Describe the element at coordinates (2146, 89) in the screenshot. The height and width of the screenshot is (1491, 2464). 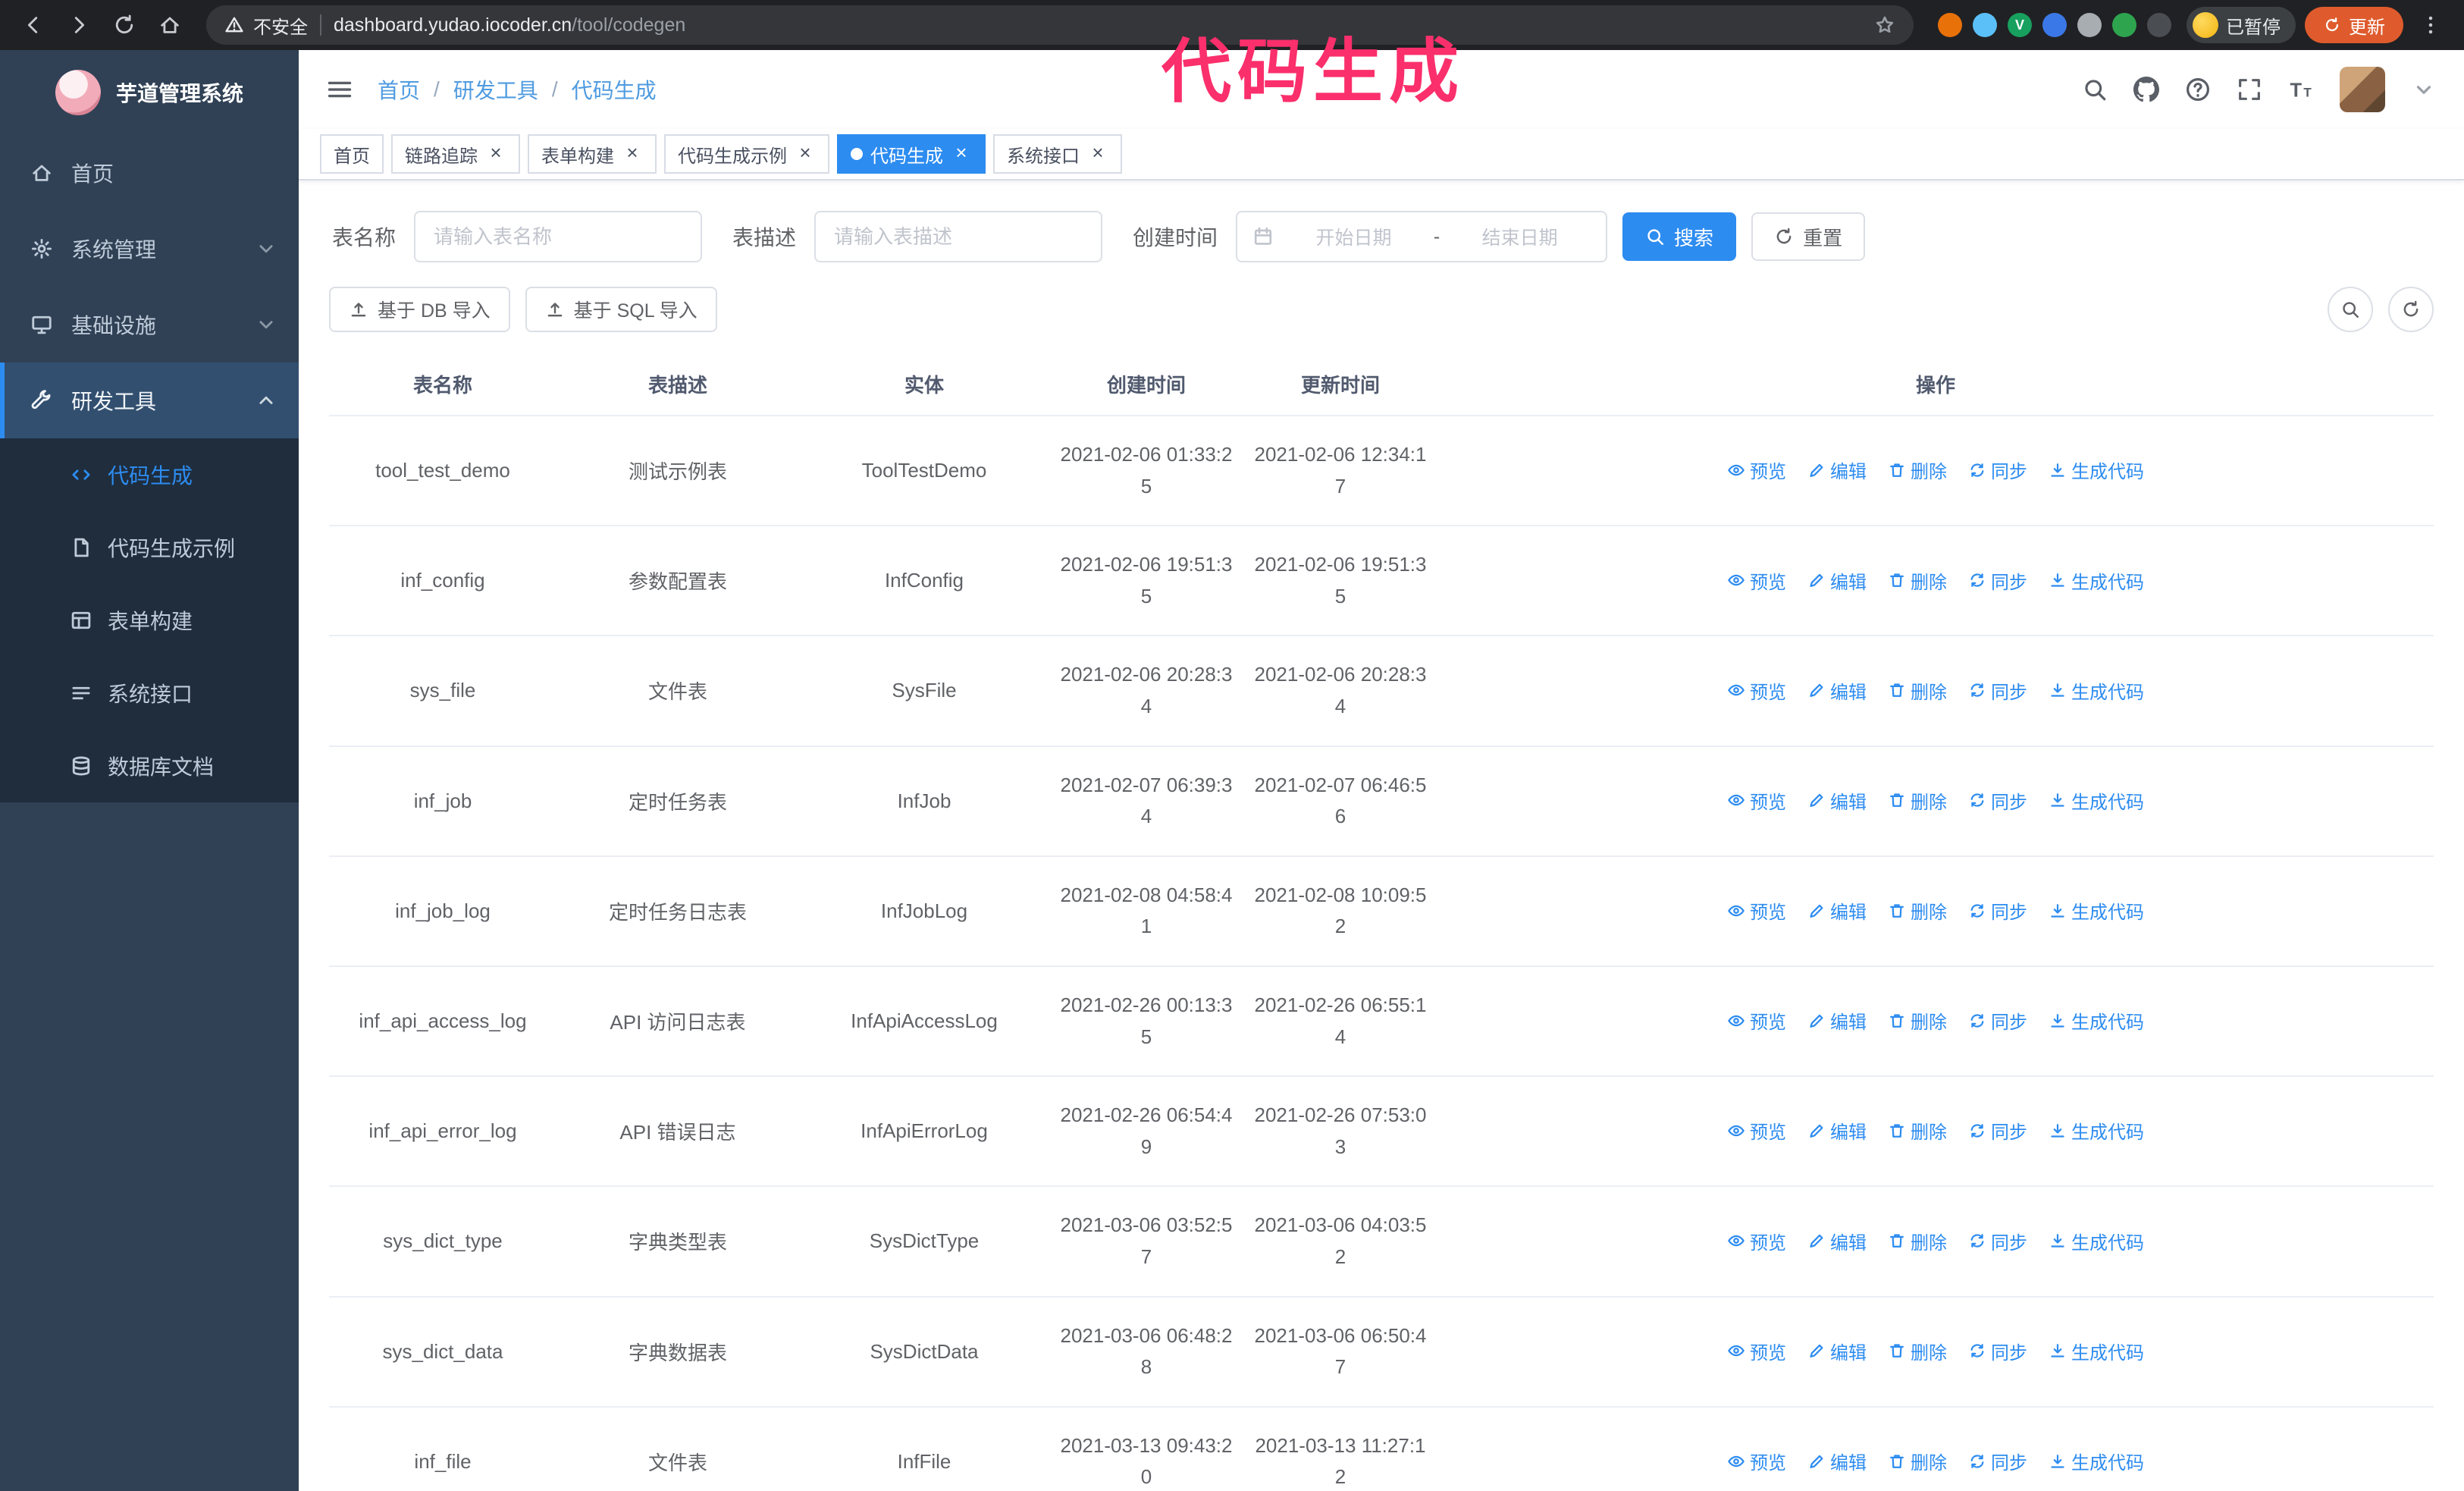
I see `github-icon` at that location.